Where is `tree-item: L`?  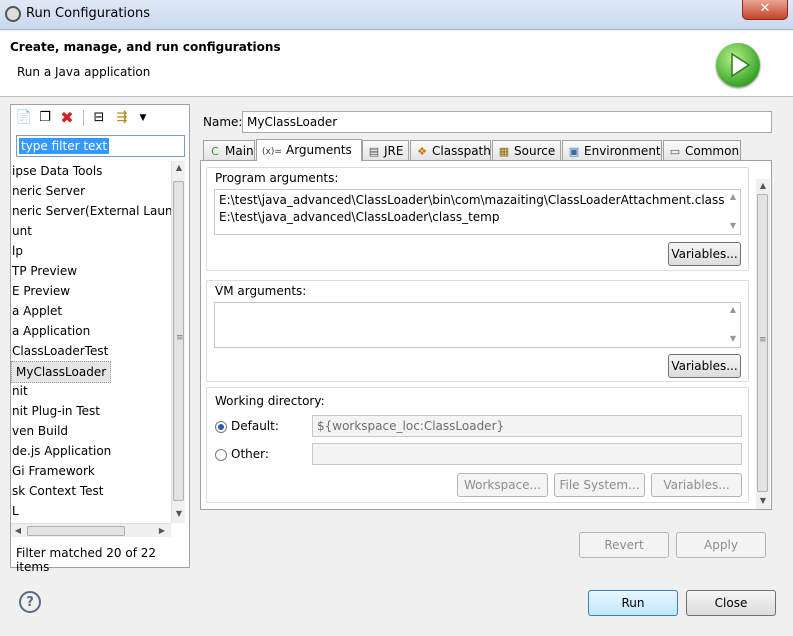 tree-item: L is located at coordinates (15, 511).